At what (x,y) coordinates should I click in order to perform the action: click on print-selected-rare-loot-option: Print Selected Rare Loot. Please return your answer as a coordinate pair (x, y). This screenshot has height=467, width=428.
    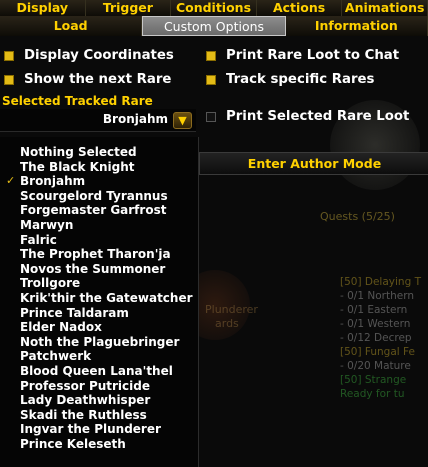
    Looking at the image, I should click on (307, 116).